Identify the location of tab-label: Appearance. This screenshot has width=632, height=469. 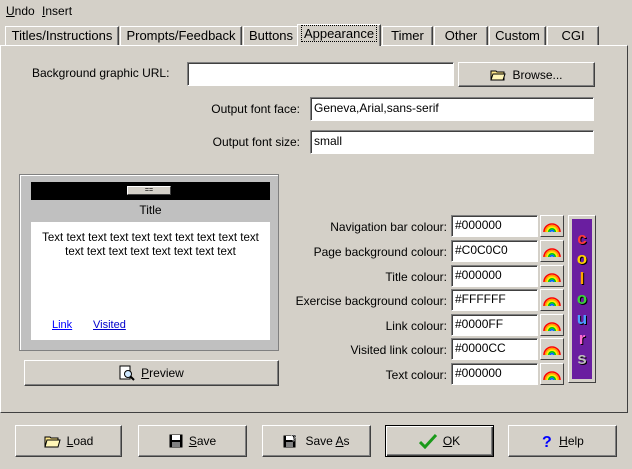
(339, 33).